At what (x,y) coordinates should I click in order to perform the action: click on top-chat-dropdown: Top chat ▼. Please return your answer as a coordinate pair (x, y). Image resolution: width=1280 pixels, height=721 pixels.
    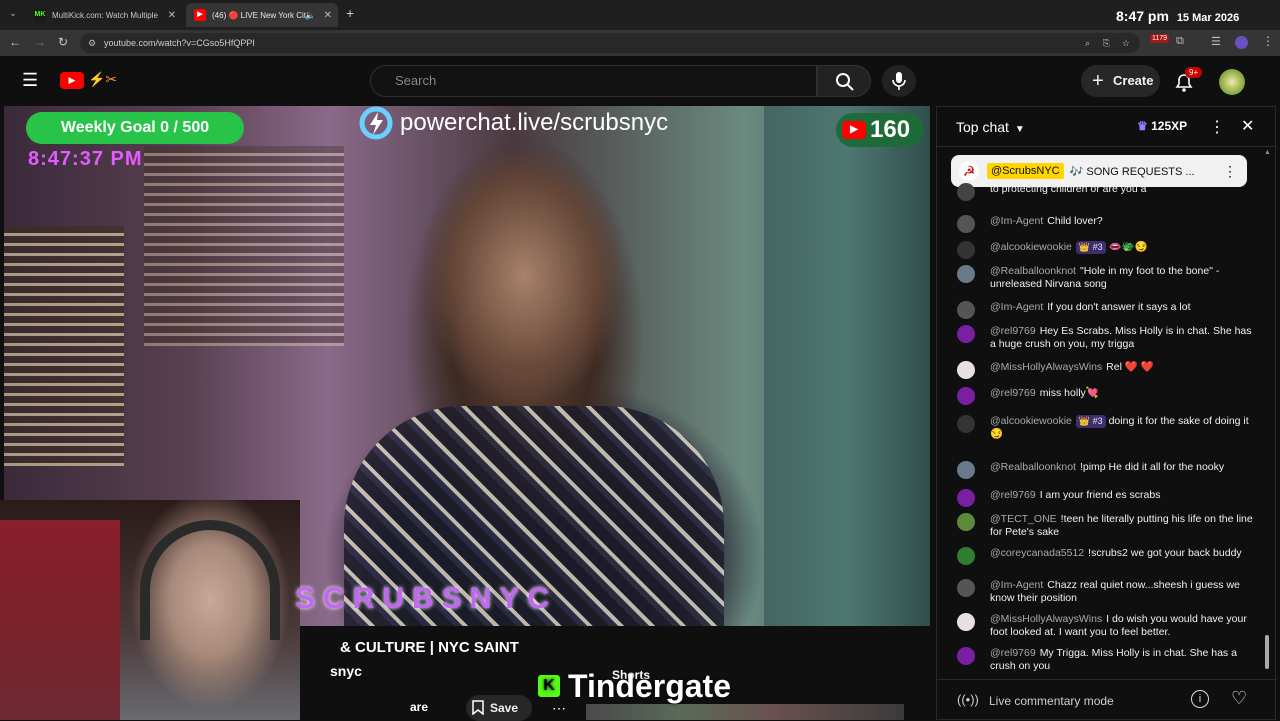
    Looking at the image, I should click on (990, 127).